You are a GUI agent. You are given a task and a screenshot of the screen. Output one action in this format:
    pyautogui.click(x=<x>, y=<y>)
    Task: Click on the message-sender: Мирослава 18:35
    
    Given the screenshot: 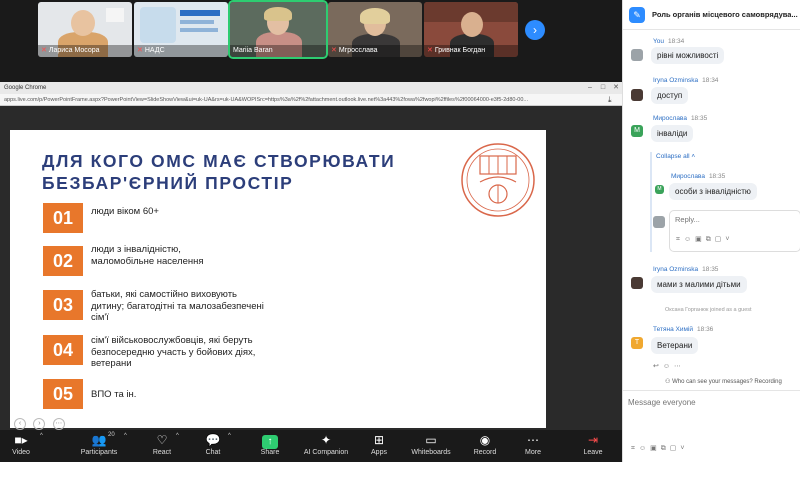 What is the action you would take?
    pyautogui.click(x=698, y=176)
    